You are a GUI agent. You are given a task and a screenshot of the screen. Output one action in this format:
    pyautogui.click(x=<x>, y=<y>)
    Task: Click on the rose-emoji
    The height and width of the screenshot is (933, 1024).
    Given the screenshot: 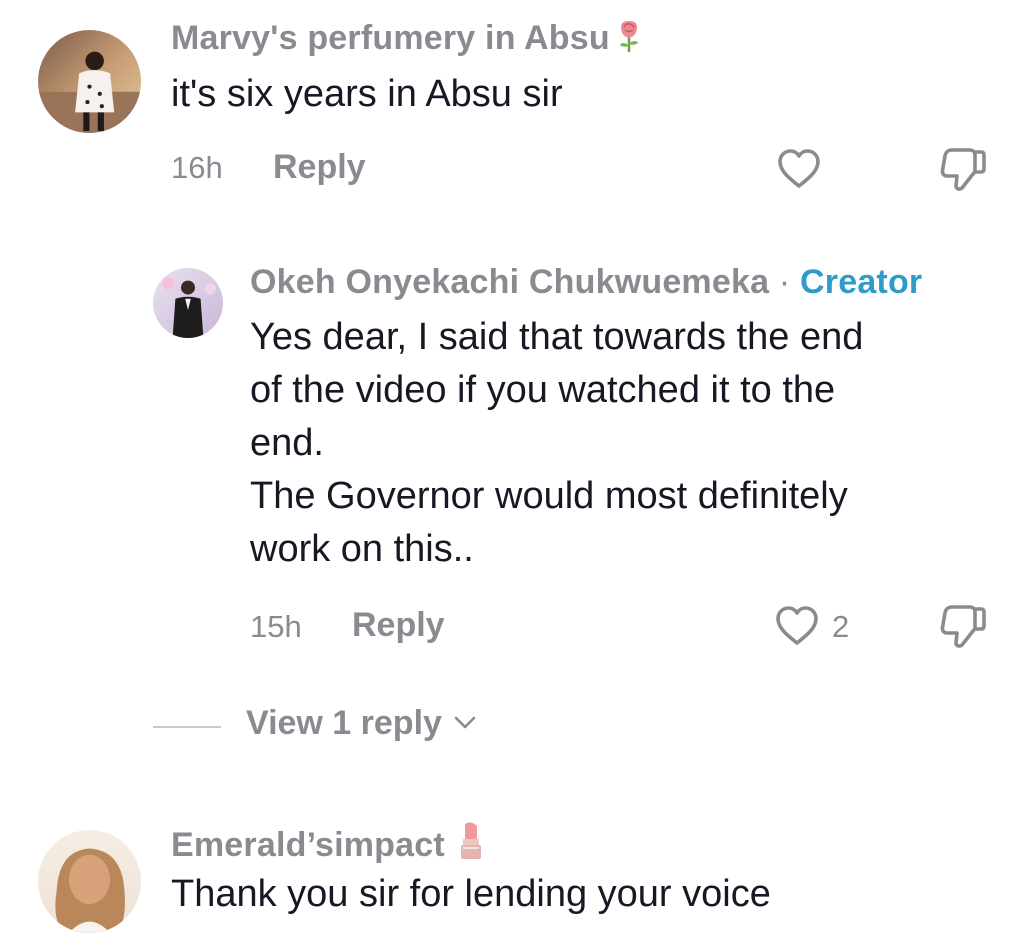 What is the action you would take?
    pyautogui.click(x=629, y=40)
    